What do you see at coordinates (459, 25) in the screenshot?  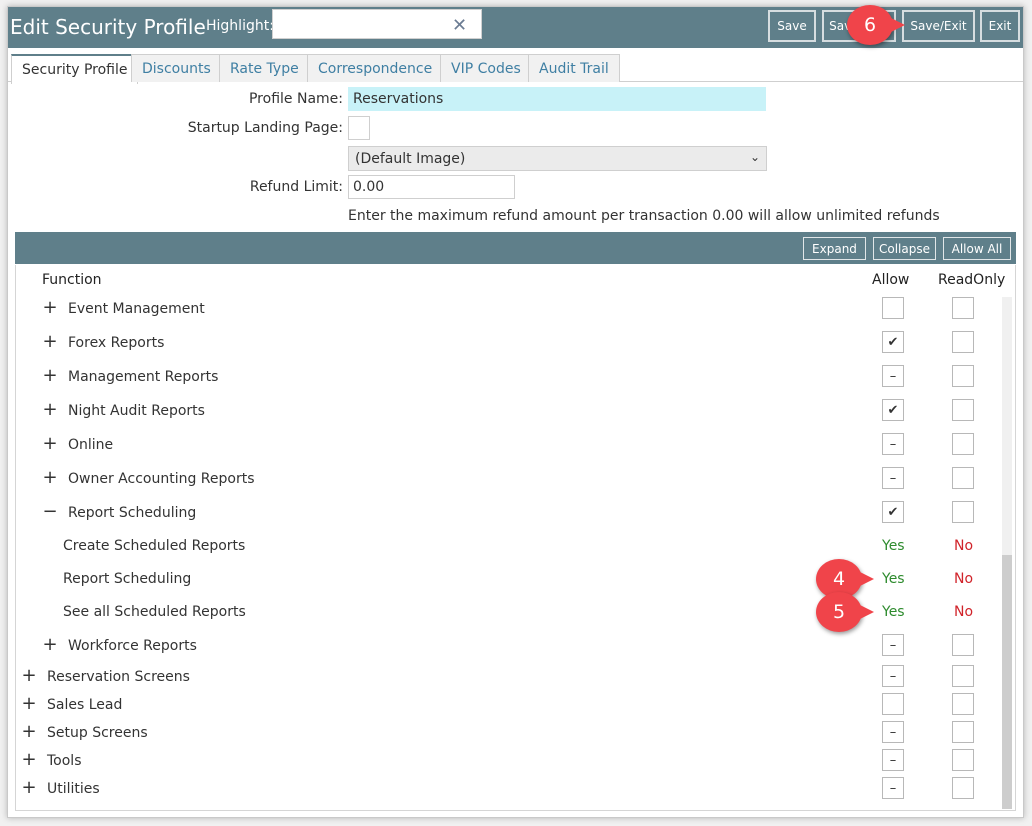 I see `clear-icon: ✕` at bounding box center [459, 25].